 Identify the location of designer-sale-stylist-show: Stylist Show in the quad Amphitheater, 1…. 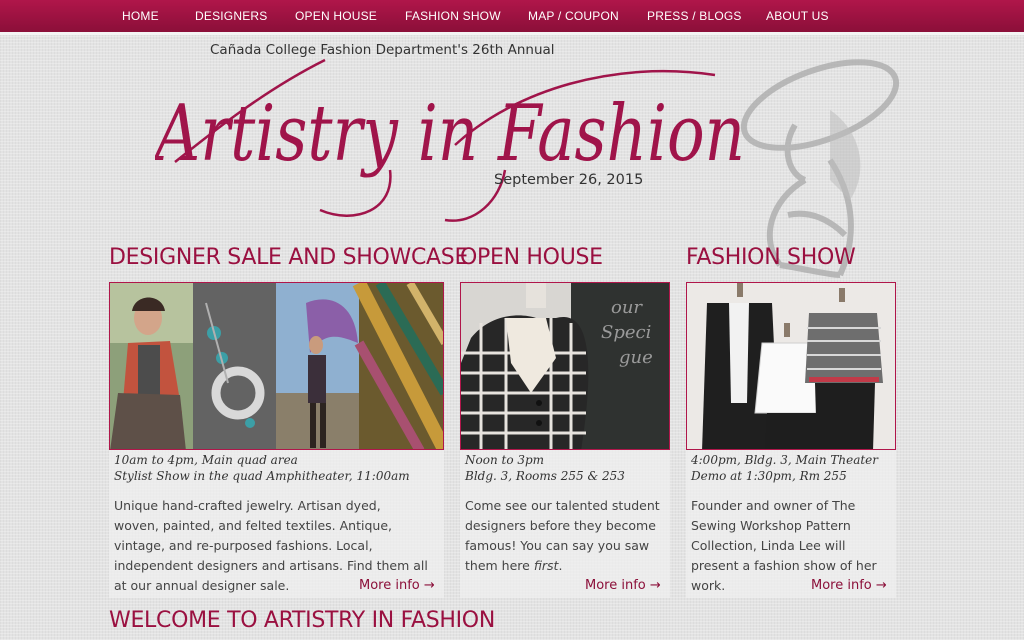
(262, 476).